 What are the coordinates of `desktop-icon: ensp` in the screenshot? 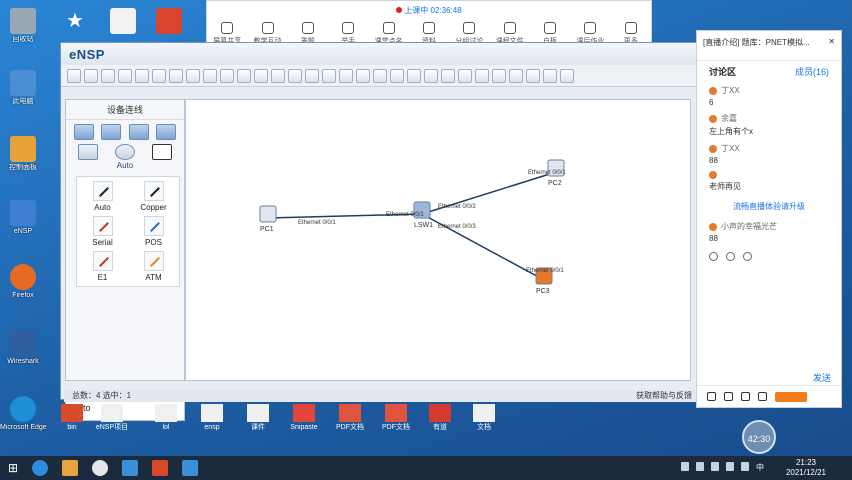 It's located at (212, 418).